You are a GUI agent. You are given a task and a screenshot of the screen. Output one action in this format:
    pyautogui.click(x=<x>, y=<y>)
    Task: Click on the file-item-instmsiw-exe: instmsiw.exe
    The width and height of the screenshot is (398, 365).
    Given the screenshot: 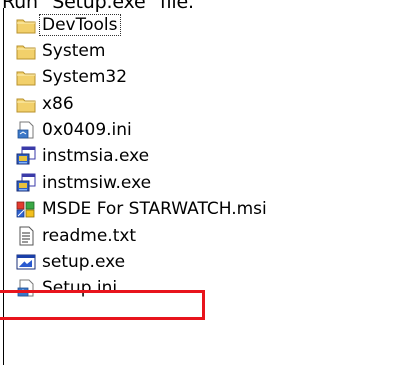 What is the action you would take?
    pyautogui.click(x=84, y=183)
    